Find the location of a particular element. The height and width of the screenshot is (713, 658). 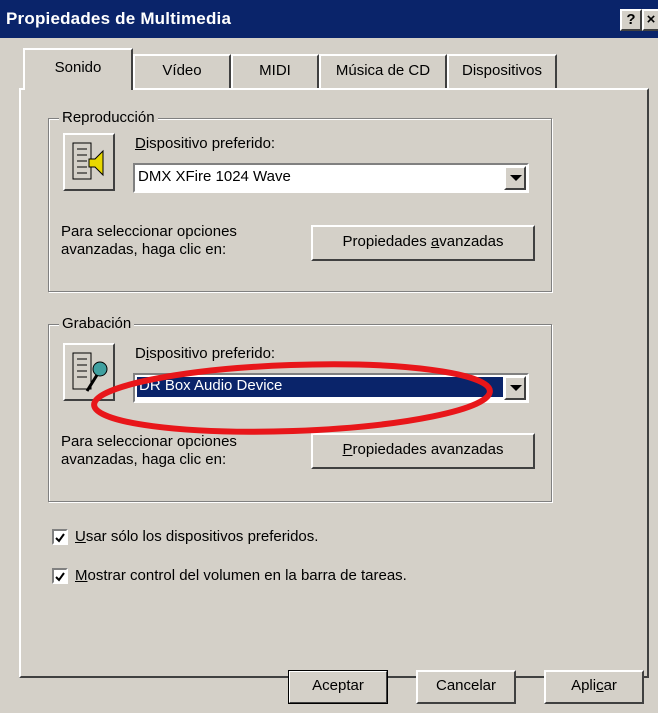

apply-button: Aplicar is located at coordinates (594, 687).